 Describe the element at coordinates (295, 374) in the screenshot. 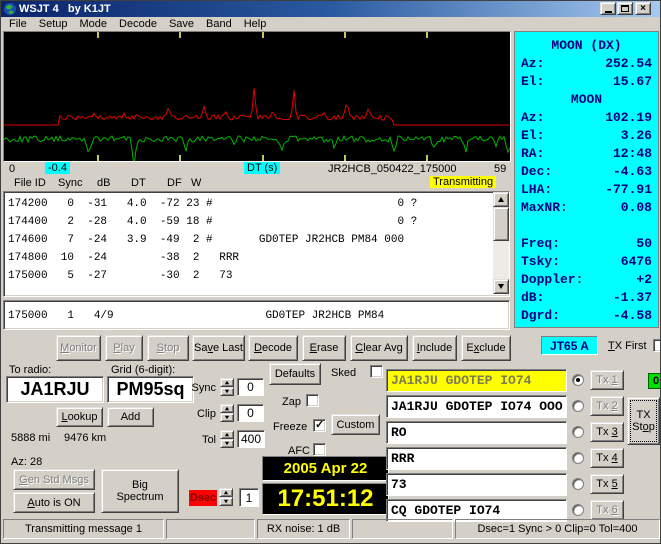

I see `defaults-button: Defaults` at that location.